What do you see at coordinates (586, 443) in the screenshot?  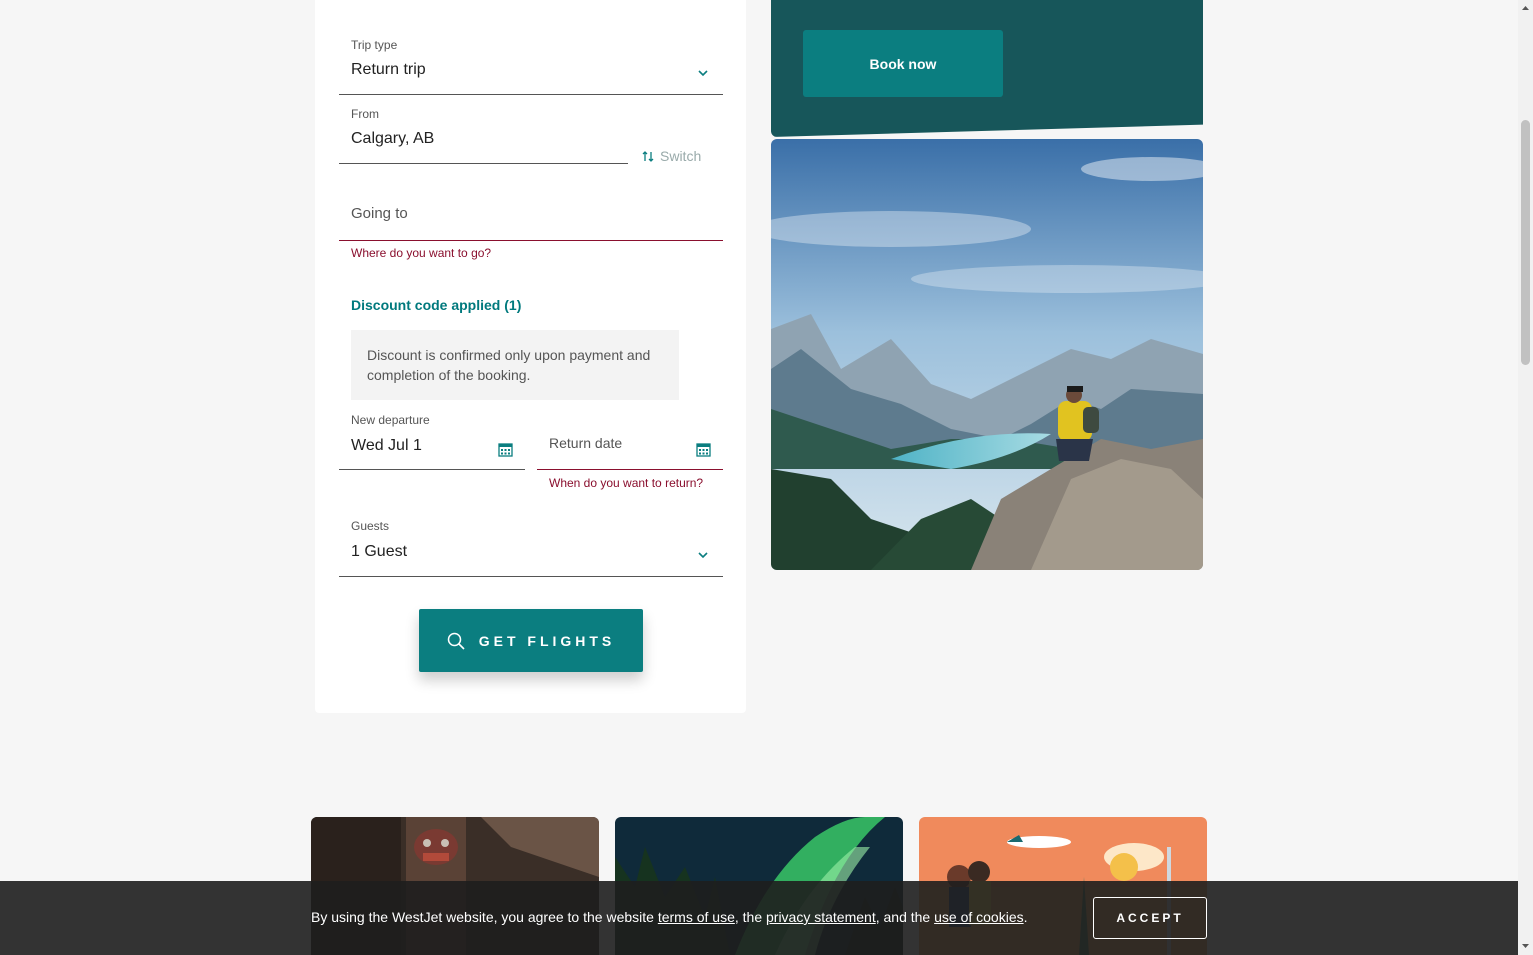 I see `return-date-placeholder: Return date` at bounding box center [586, 443].